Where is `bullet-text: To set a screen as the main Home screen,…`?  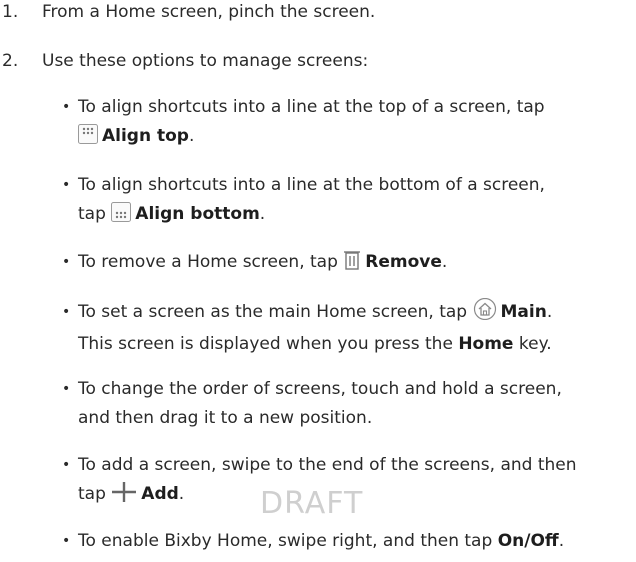
bullet-text: To set a screen as the main Home screen,… is located at coordinates (273, 312).